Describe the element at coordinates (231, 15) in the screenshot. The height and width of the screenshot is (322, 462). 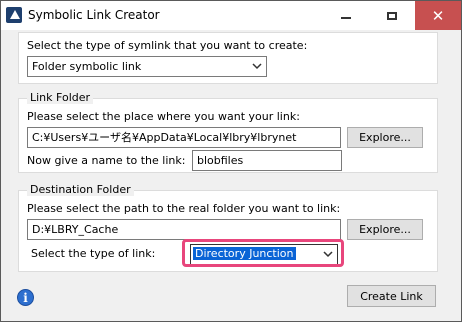
I see `title-bar: Symbolic Link Creator ✕` at that location.